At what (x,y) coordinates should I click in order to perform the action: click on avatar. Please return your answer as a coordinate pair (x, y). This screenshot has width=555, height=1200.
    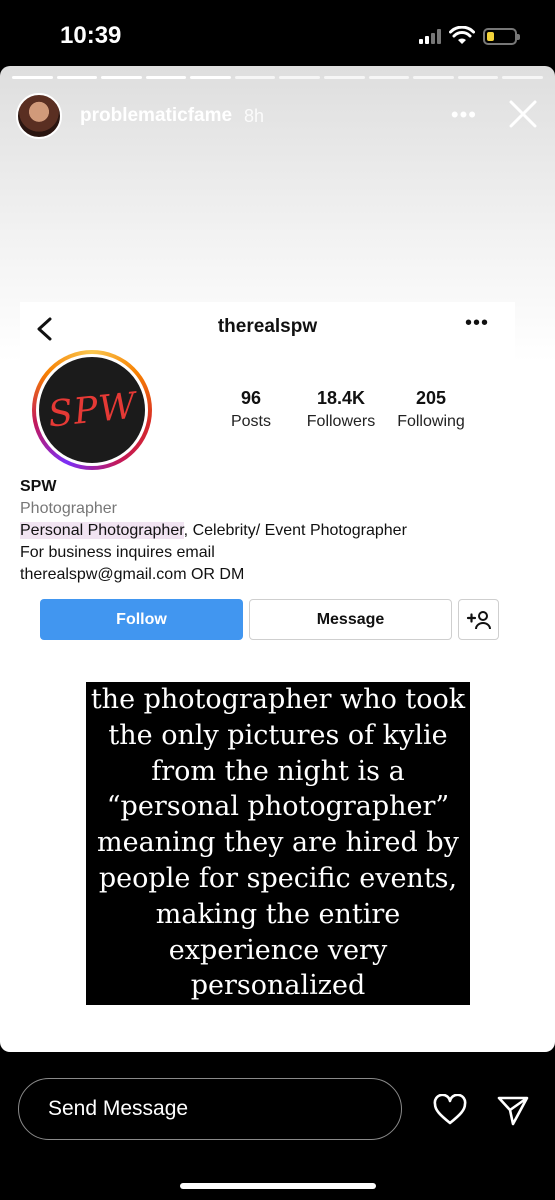
    Looking at the image, I should click on (39, 116).